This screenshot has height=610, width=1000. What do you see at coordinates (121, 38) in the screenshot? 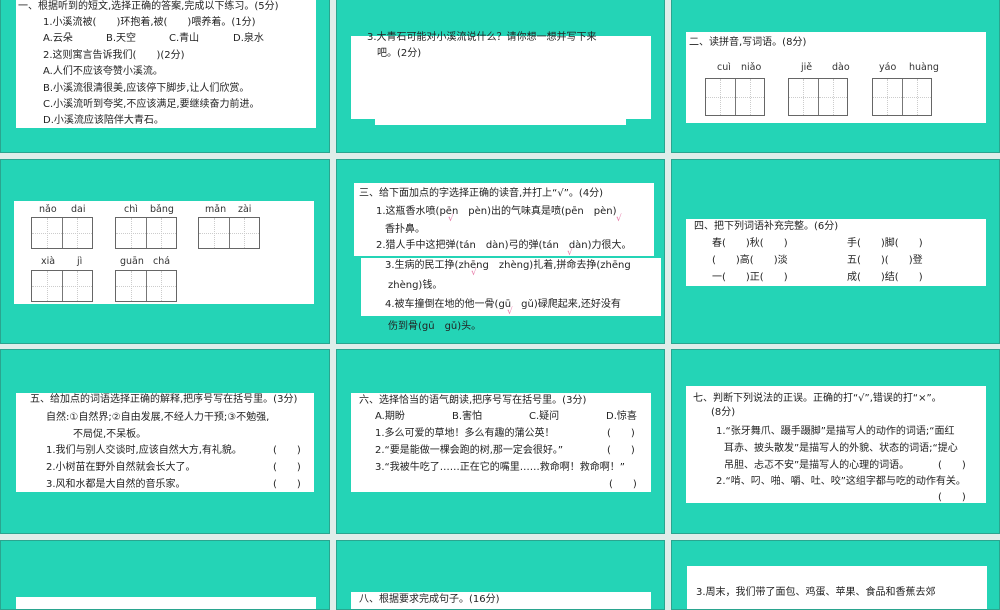
I see `option-b: B.天空` at bounding box center [121, 38].